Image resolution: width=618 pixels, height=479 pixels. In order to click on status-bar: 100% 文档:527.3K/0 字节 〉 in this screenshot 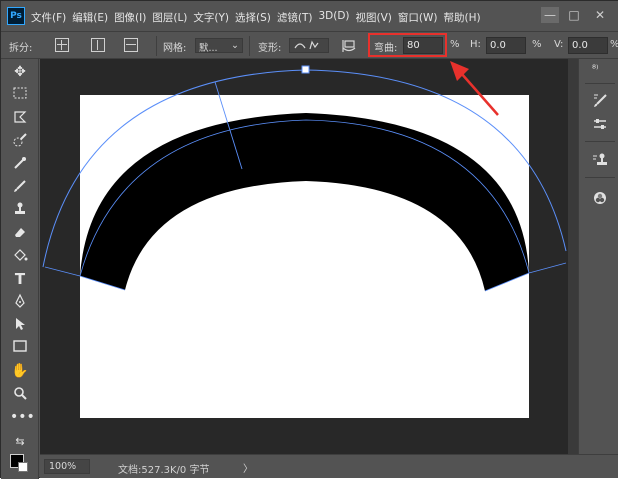, I will do `click(329, 466)`.